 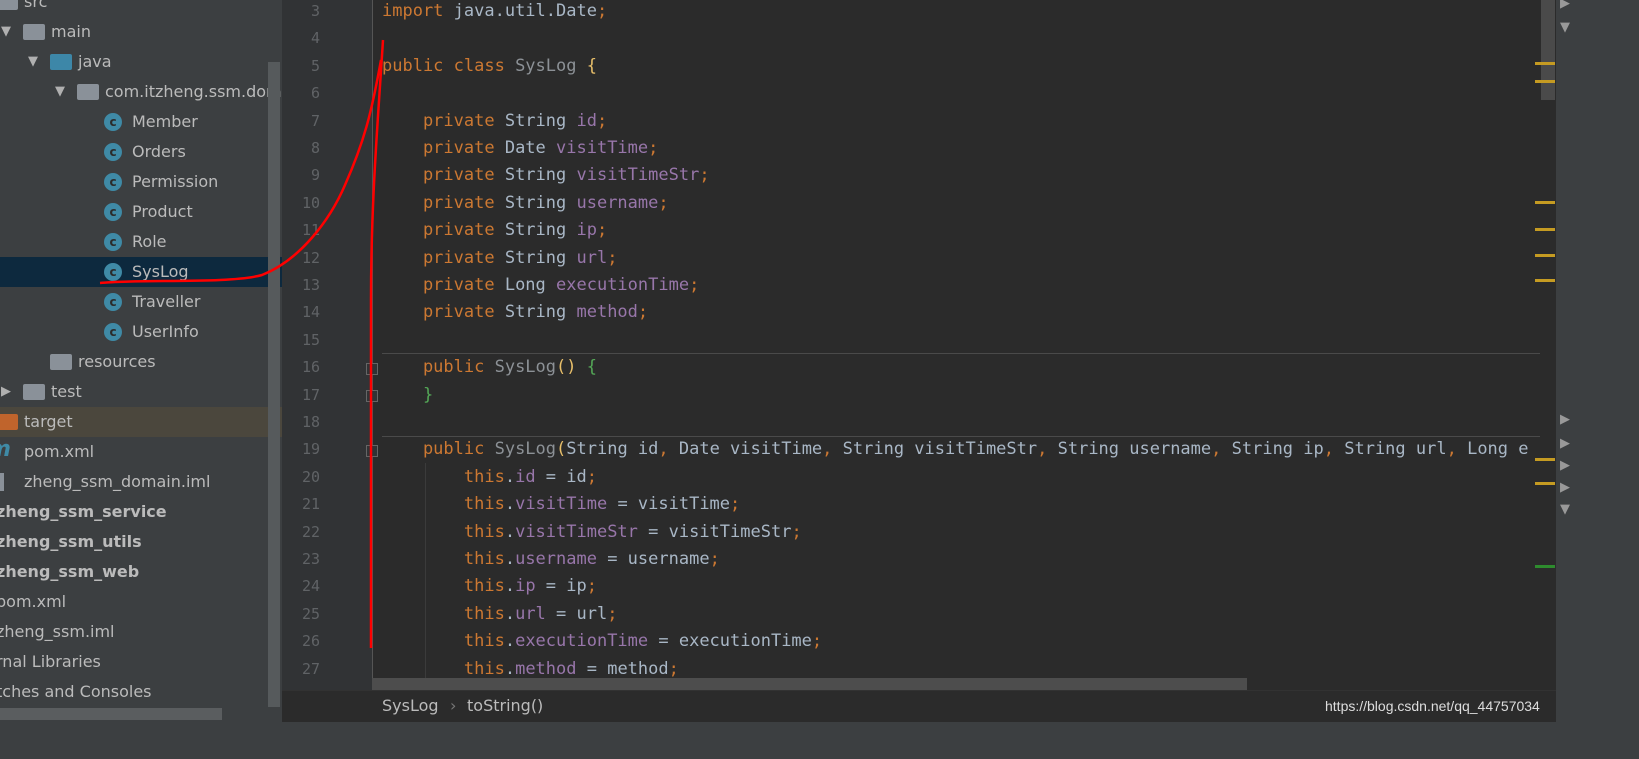 I want to click on code-line: public class SysLog {, so click(x=489, y=66).